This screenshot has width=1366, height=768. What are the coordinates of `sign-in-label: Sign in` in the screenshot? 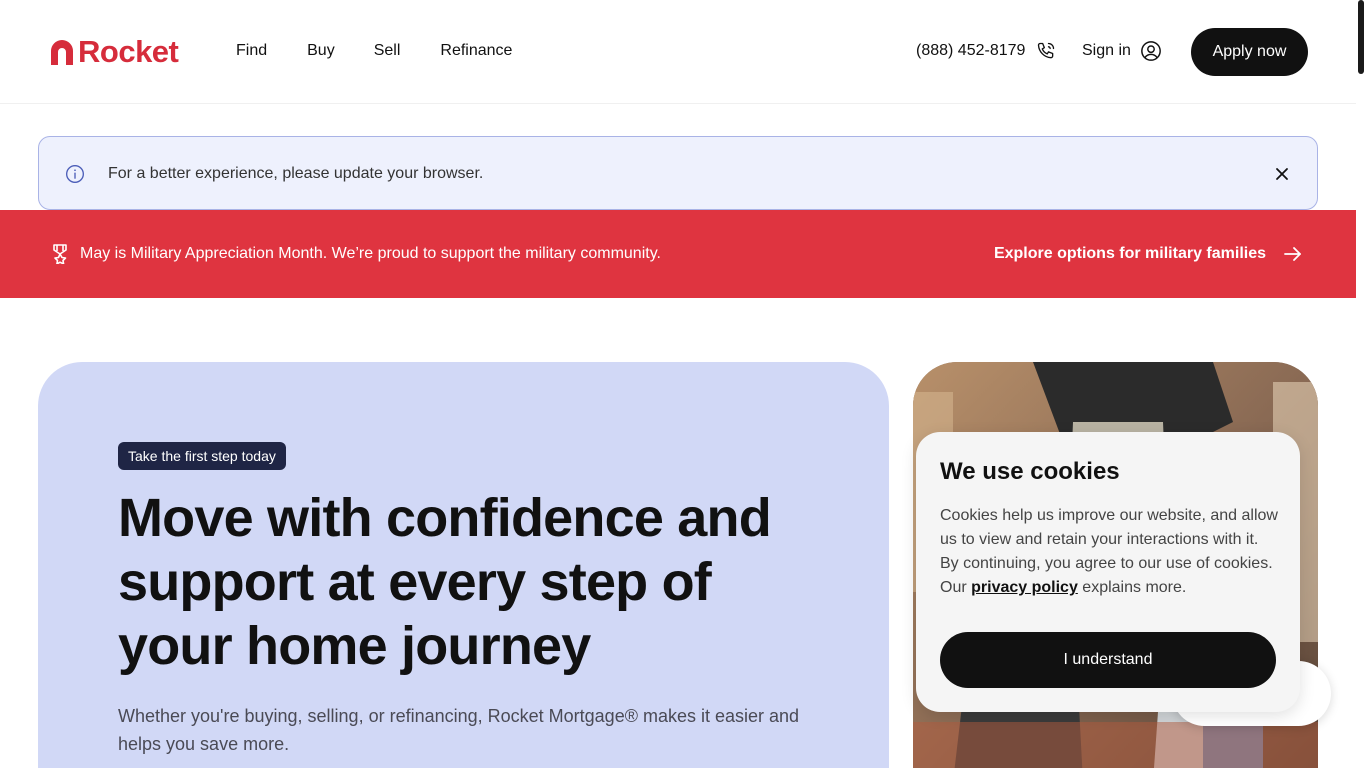 It's located at (1106, 50).